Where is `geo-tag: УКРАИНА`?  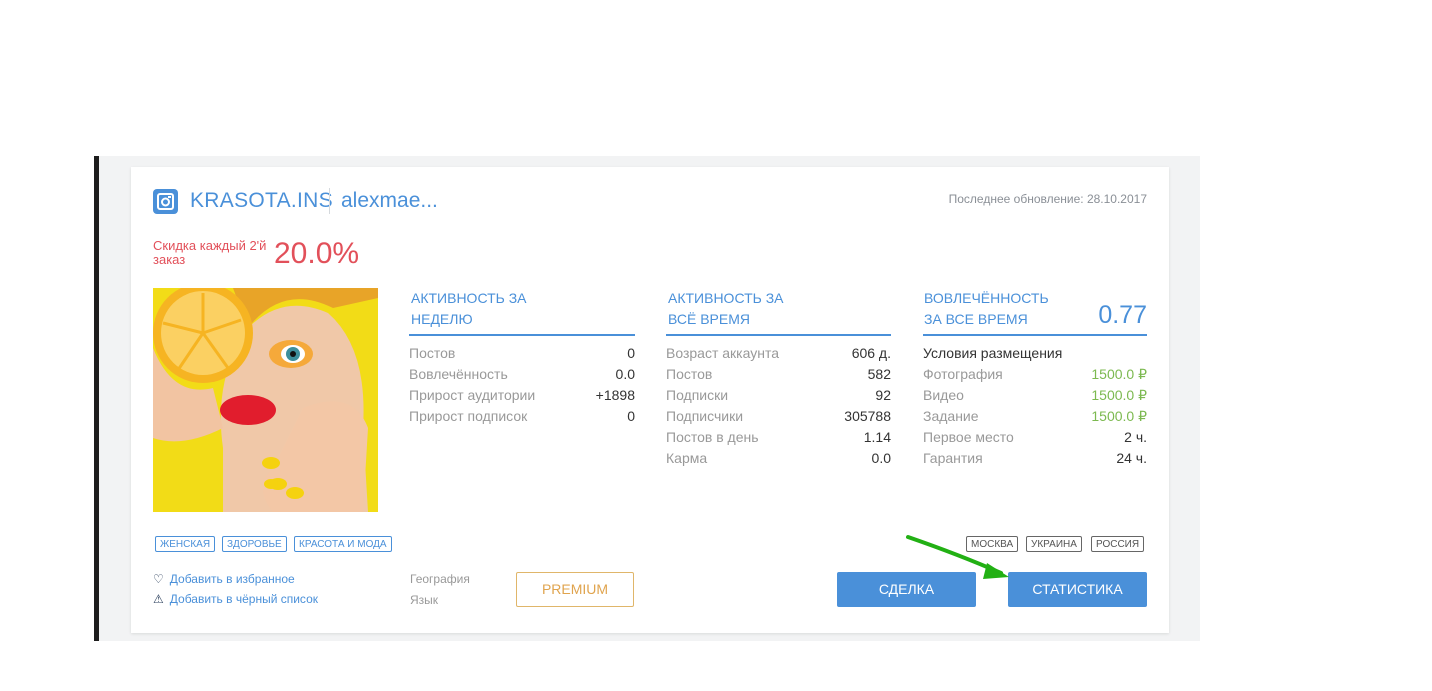
geo-tag: УКРАИНА is located at coordinates (1054, 544).